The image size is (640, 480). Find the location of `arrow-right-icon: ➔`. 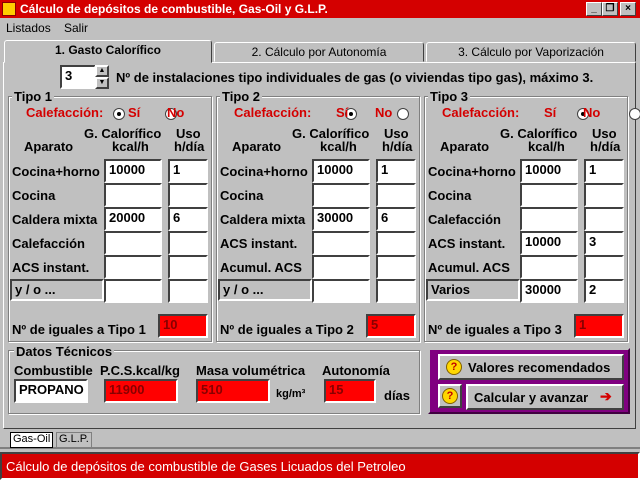

arrow-right-icon: ➔ is located at coordinates (606, 396).